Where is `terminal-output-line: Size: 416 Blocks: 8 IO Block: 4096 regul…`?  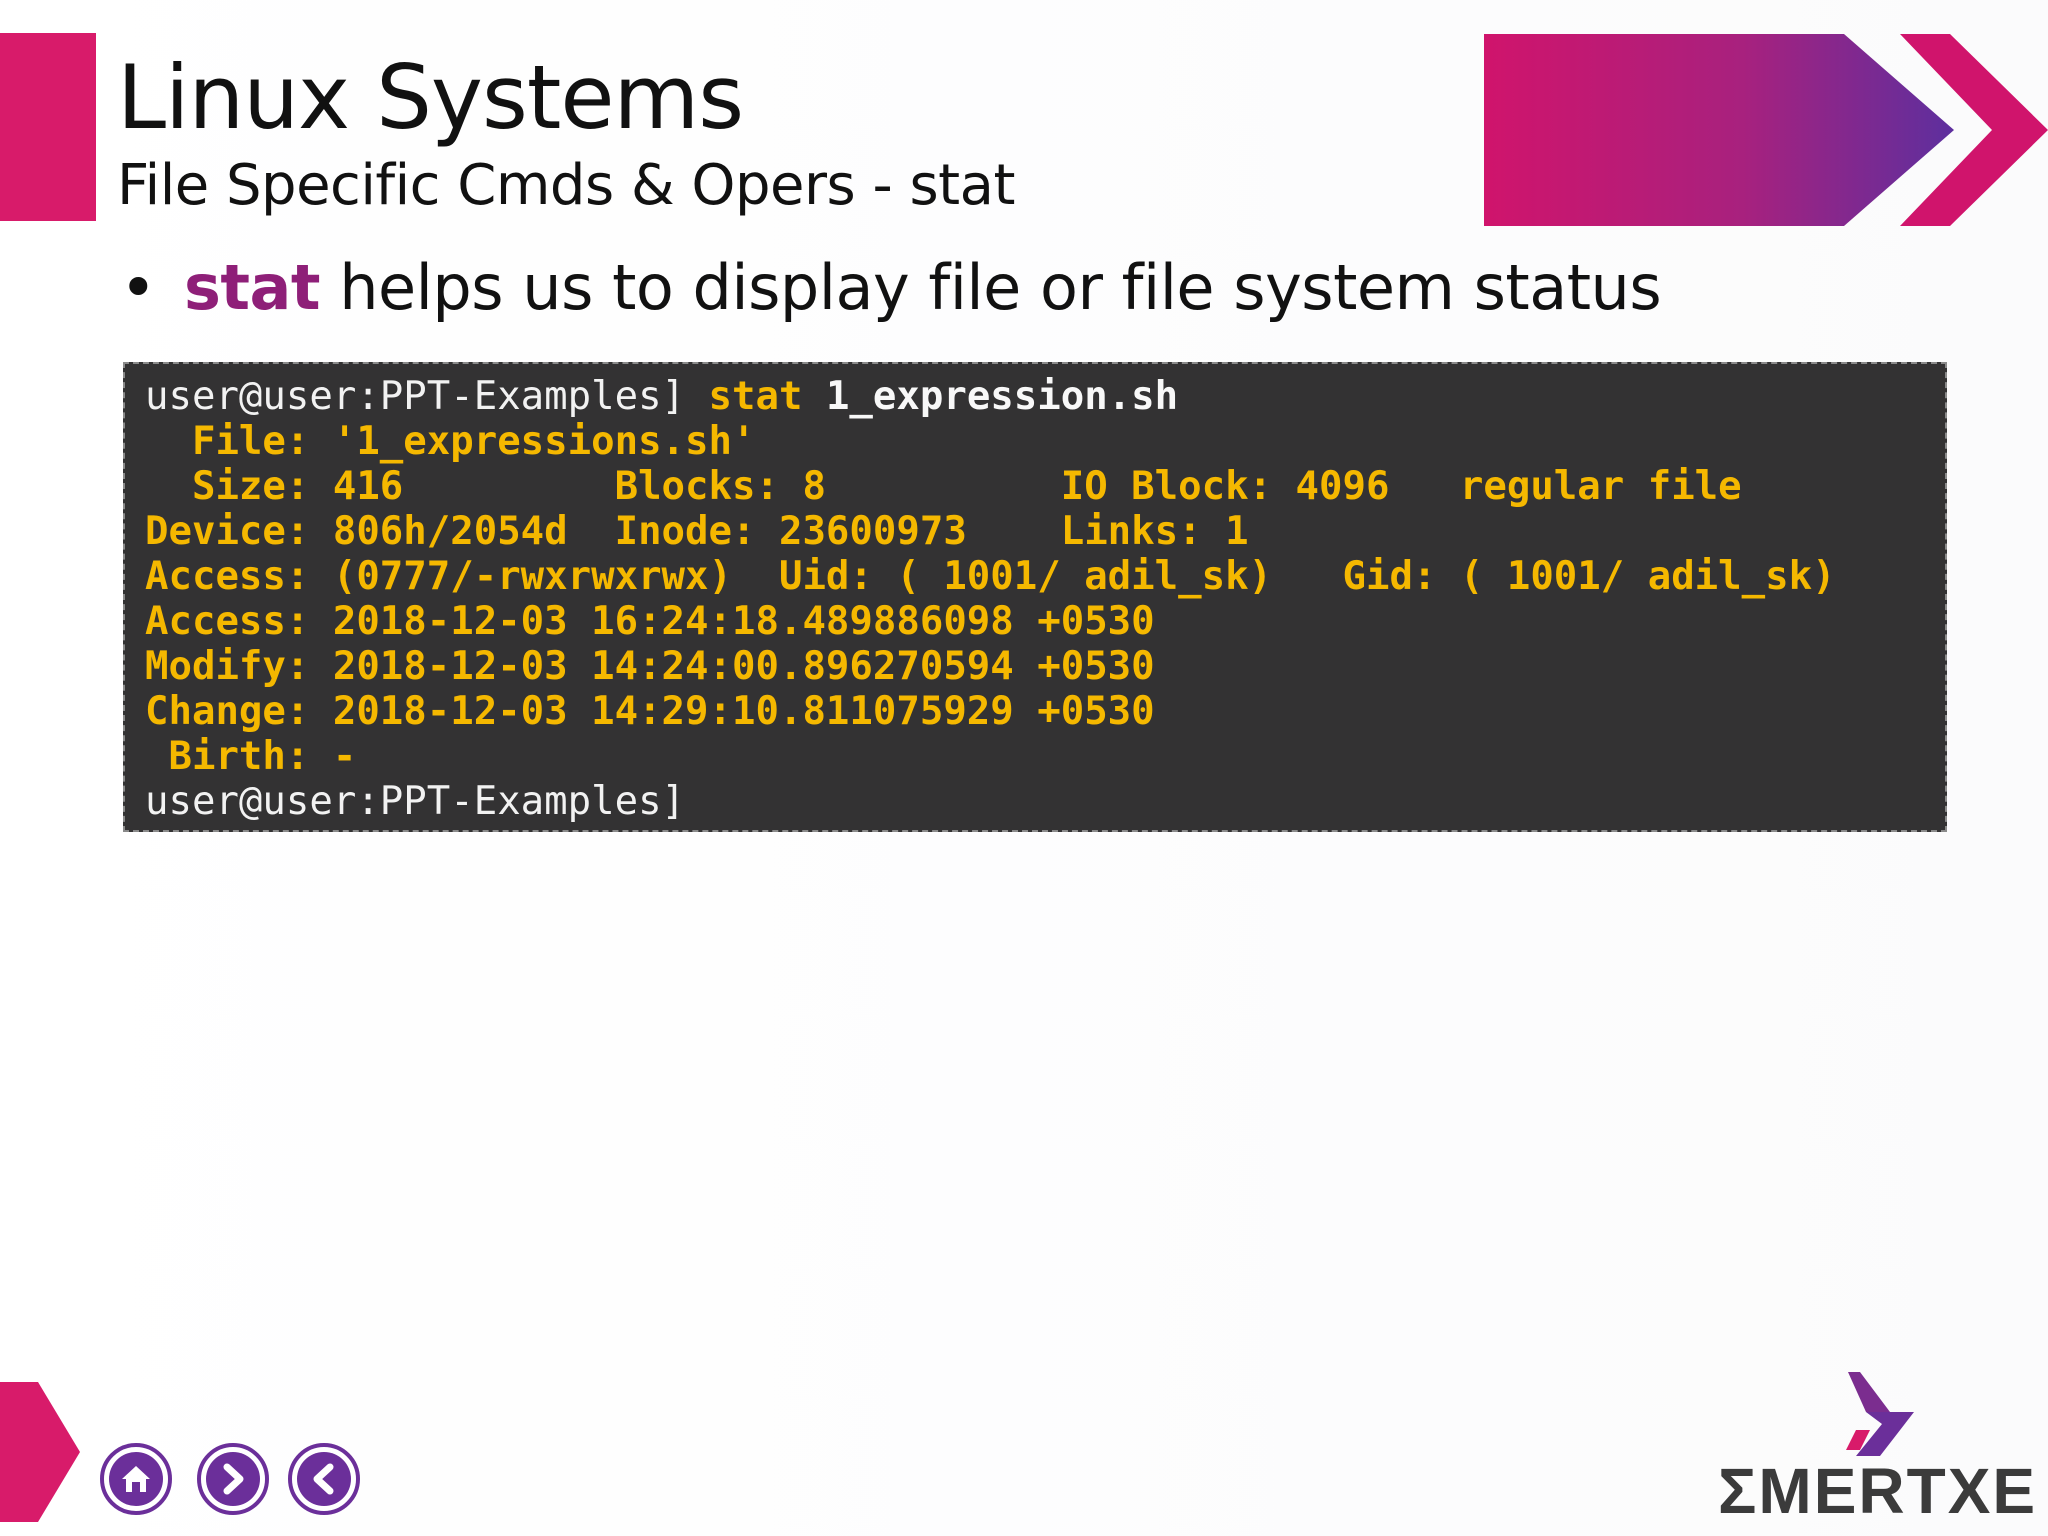 terminal-output-line: Size: 416 Blocks: 8 IO Block: 4096 regul… is located at coordinates (943, 486).